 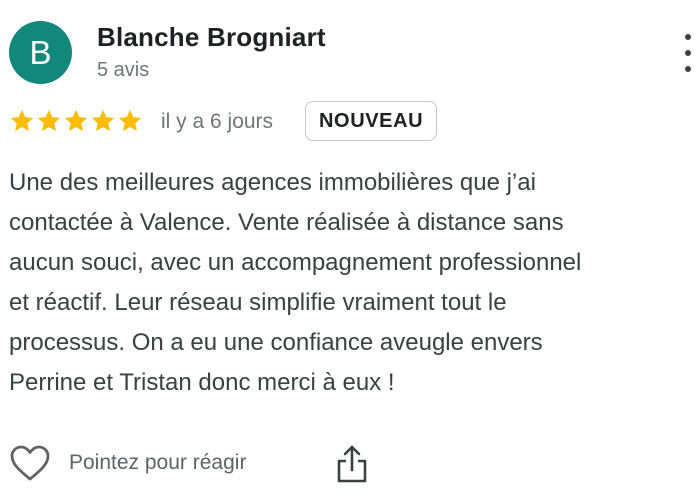 What do you see at coordinates (30, 463) in the screenshot?
I see `heart-outline-icon` at bounding box center [30, 463].